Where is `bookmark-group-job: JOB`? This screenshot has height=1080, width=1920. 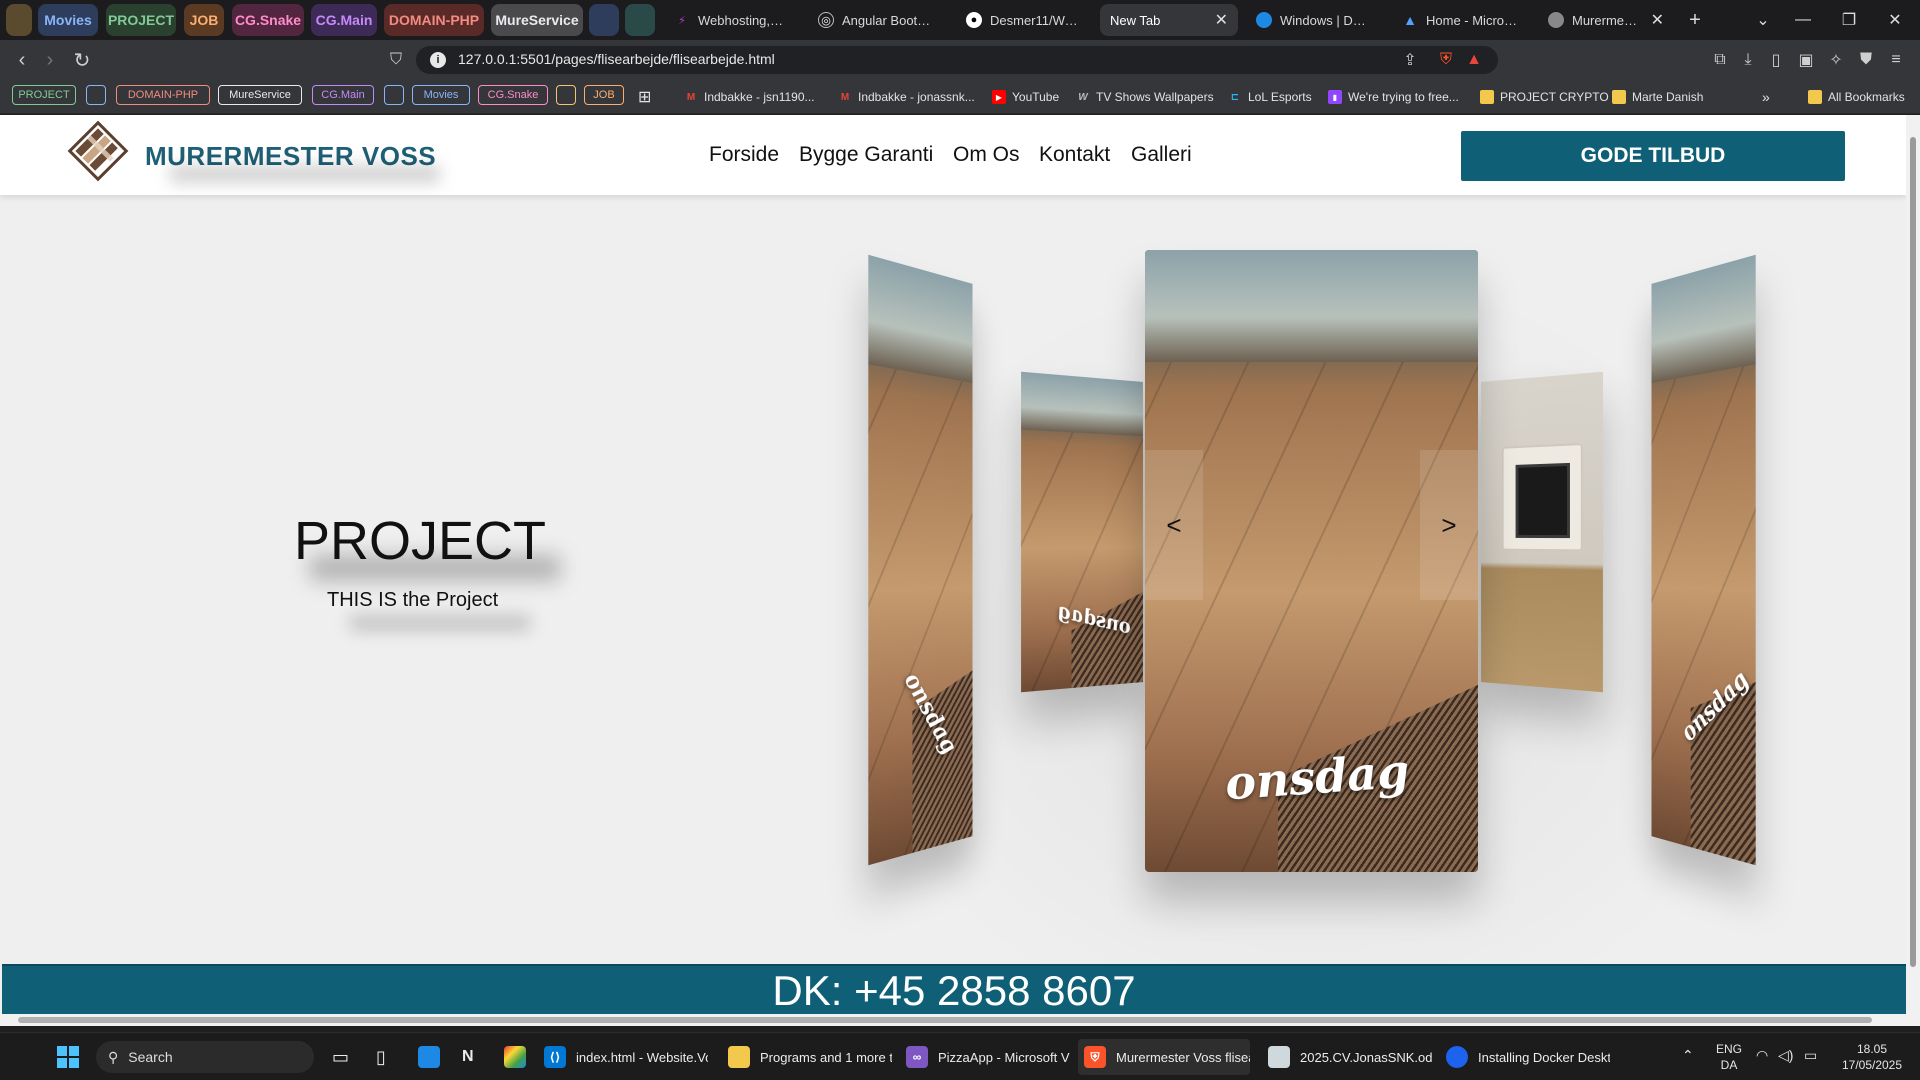 bookmark-group-job: JOB is located at coordinates (604, 95).